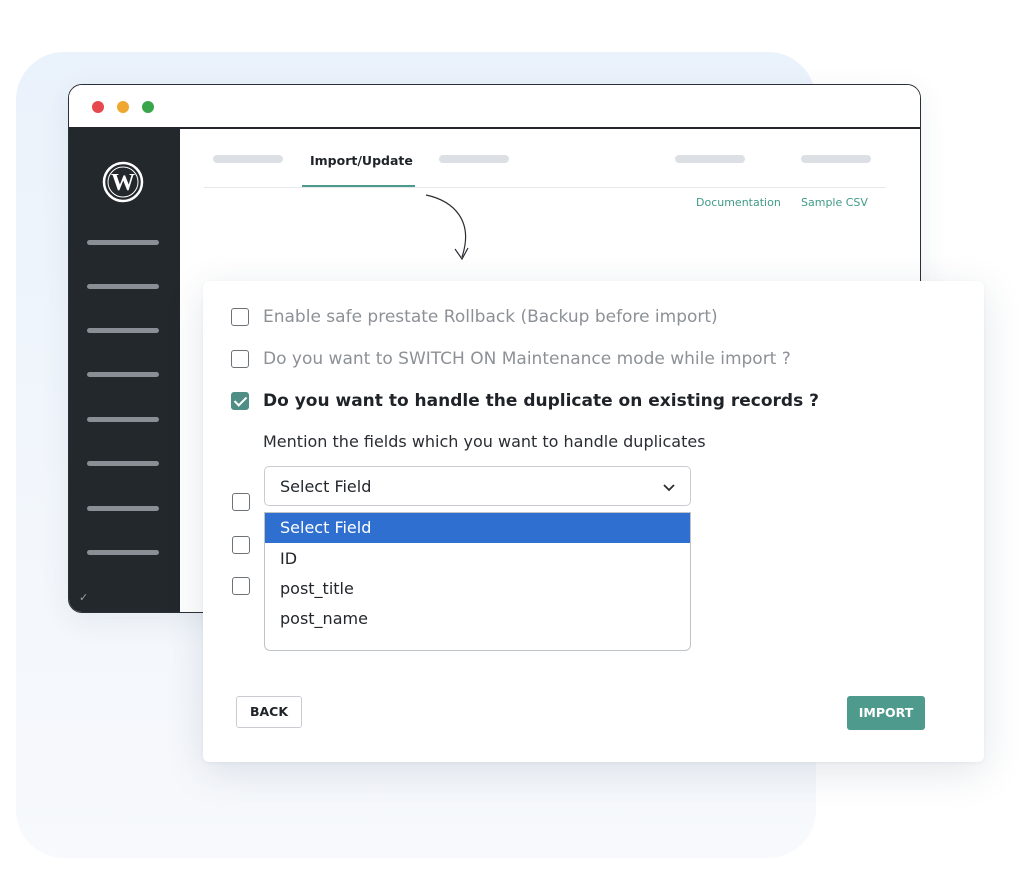 The height and width of the screenshot is (874, 1024). I want to click on close-window-dot, so click(98, 107).